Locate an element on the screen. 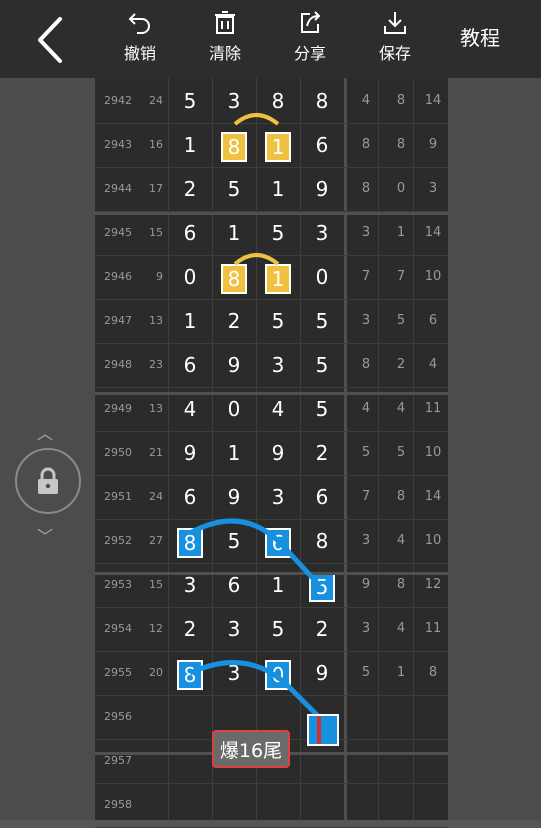  group-divider is located at coordinates (271, 393).